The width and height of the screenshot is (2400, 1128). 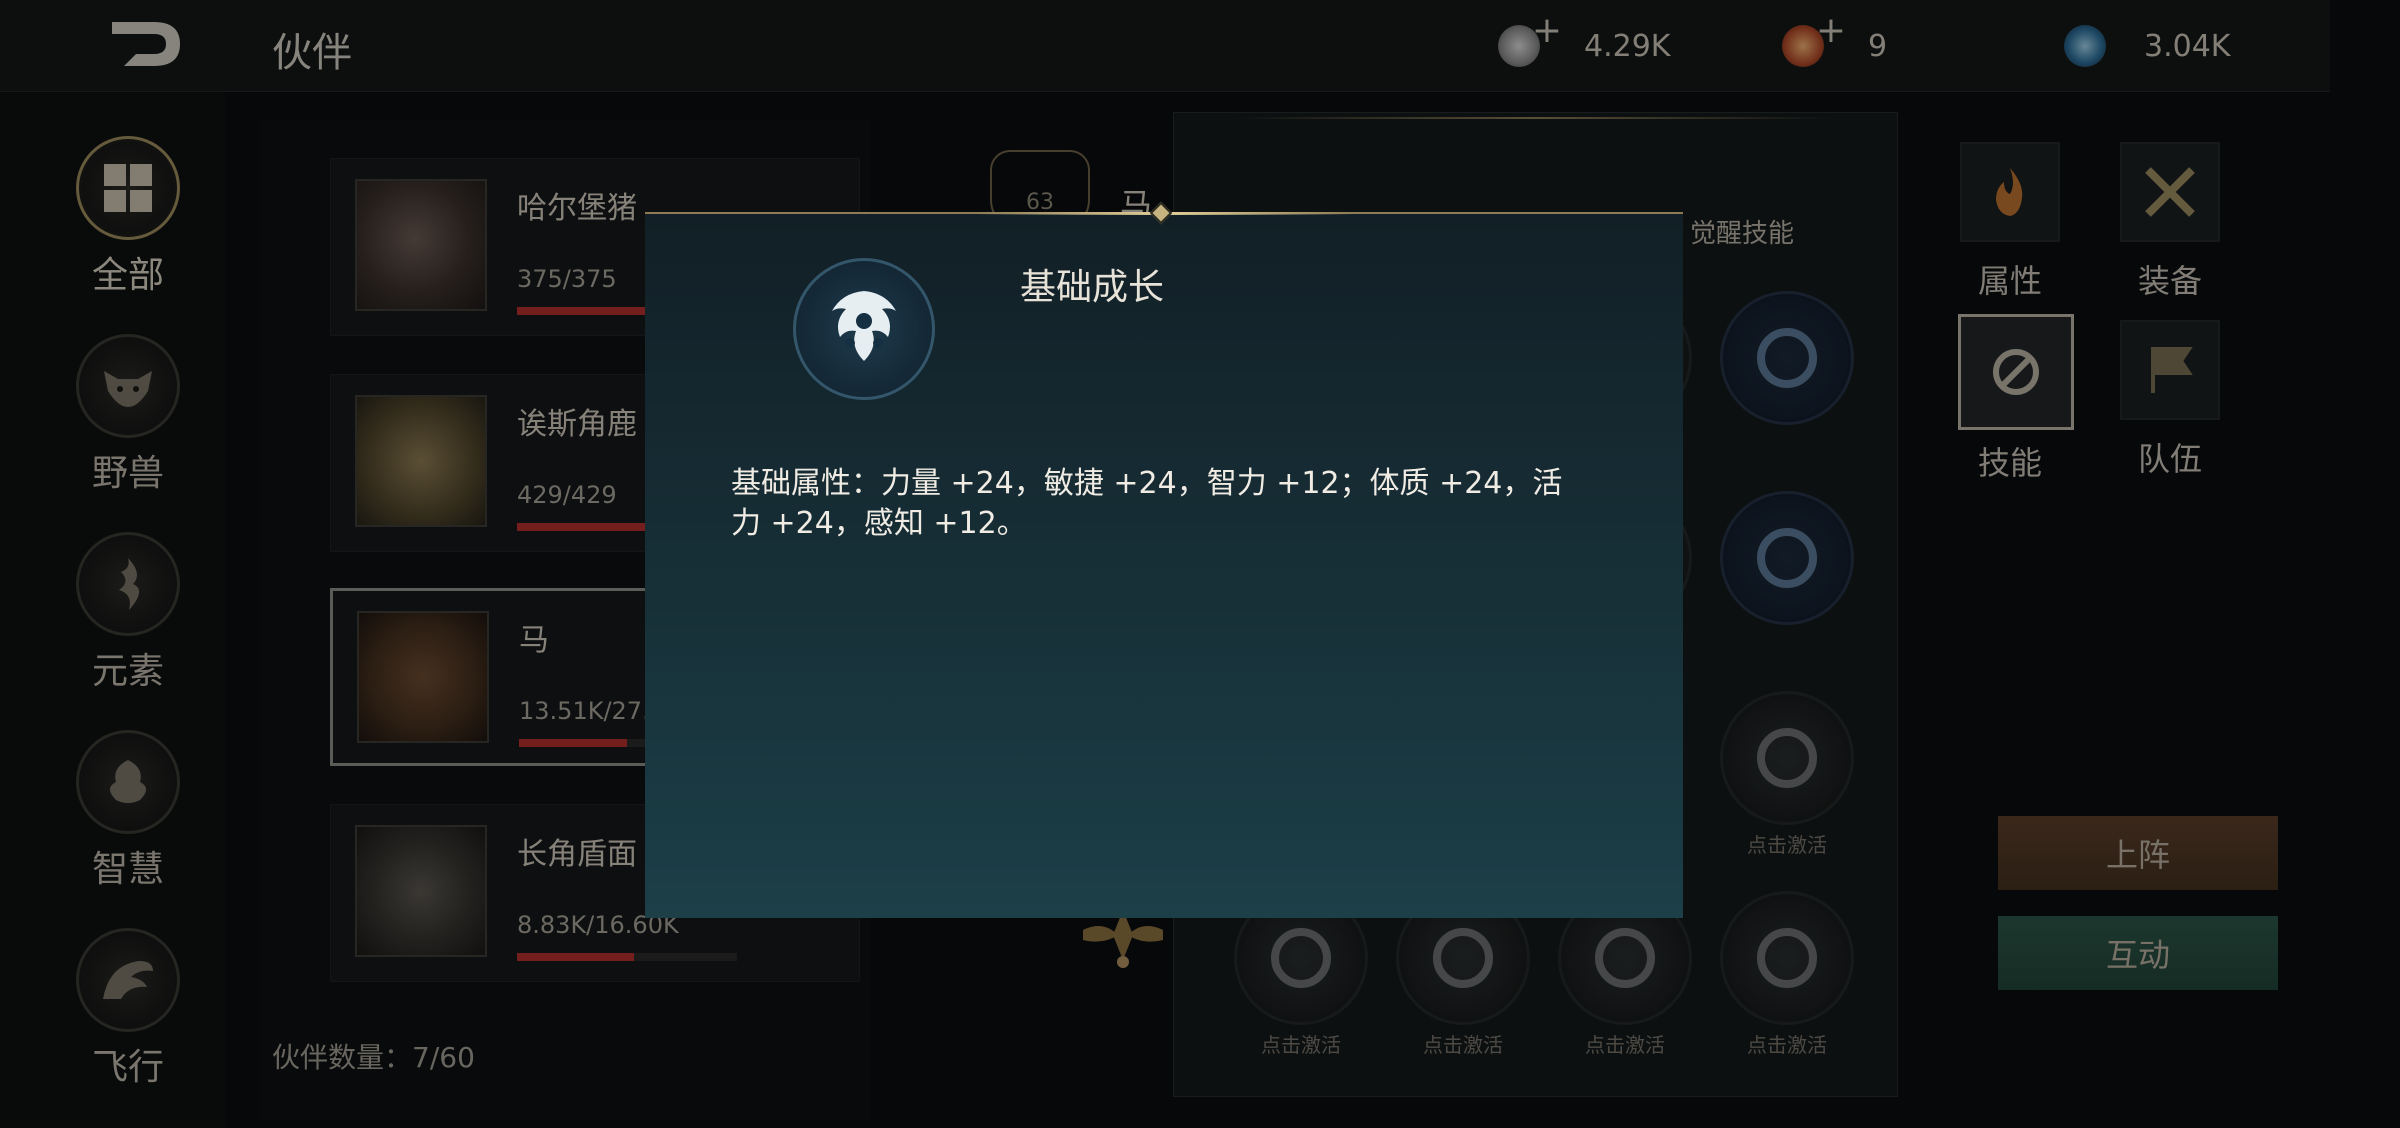 What do you see at coordinates (879, 523) in the screenshot?
I see `dialog-desc-line: 力 +24，感知 +12。` at bounding box center [879, 523].